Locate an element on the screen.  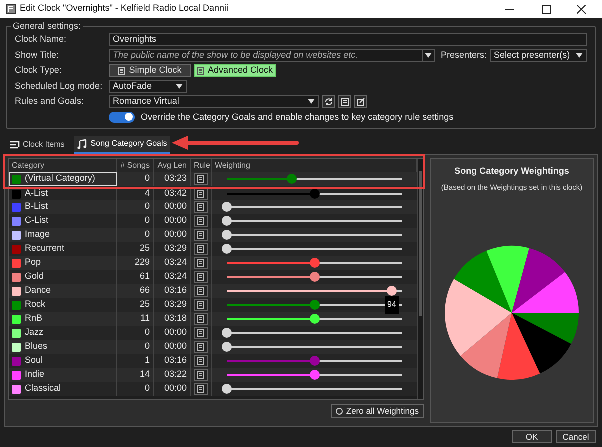
presenters-dropdown: Select presenter(s) is located at coordinates (538, 55).